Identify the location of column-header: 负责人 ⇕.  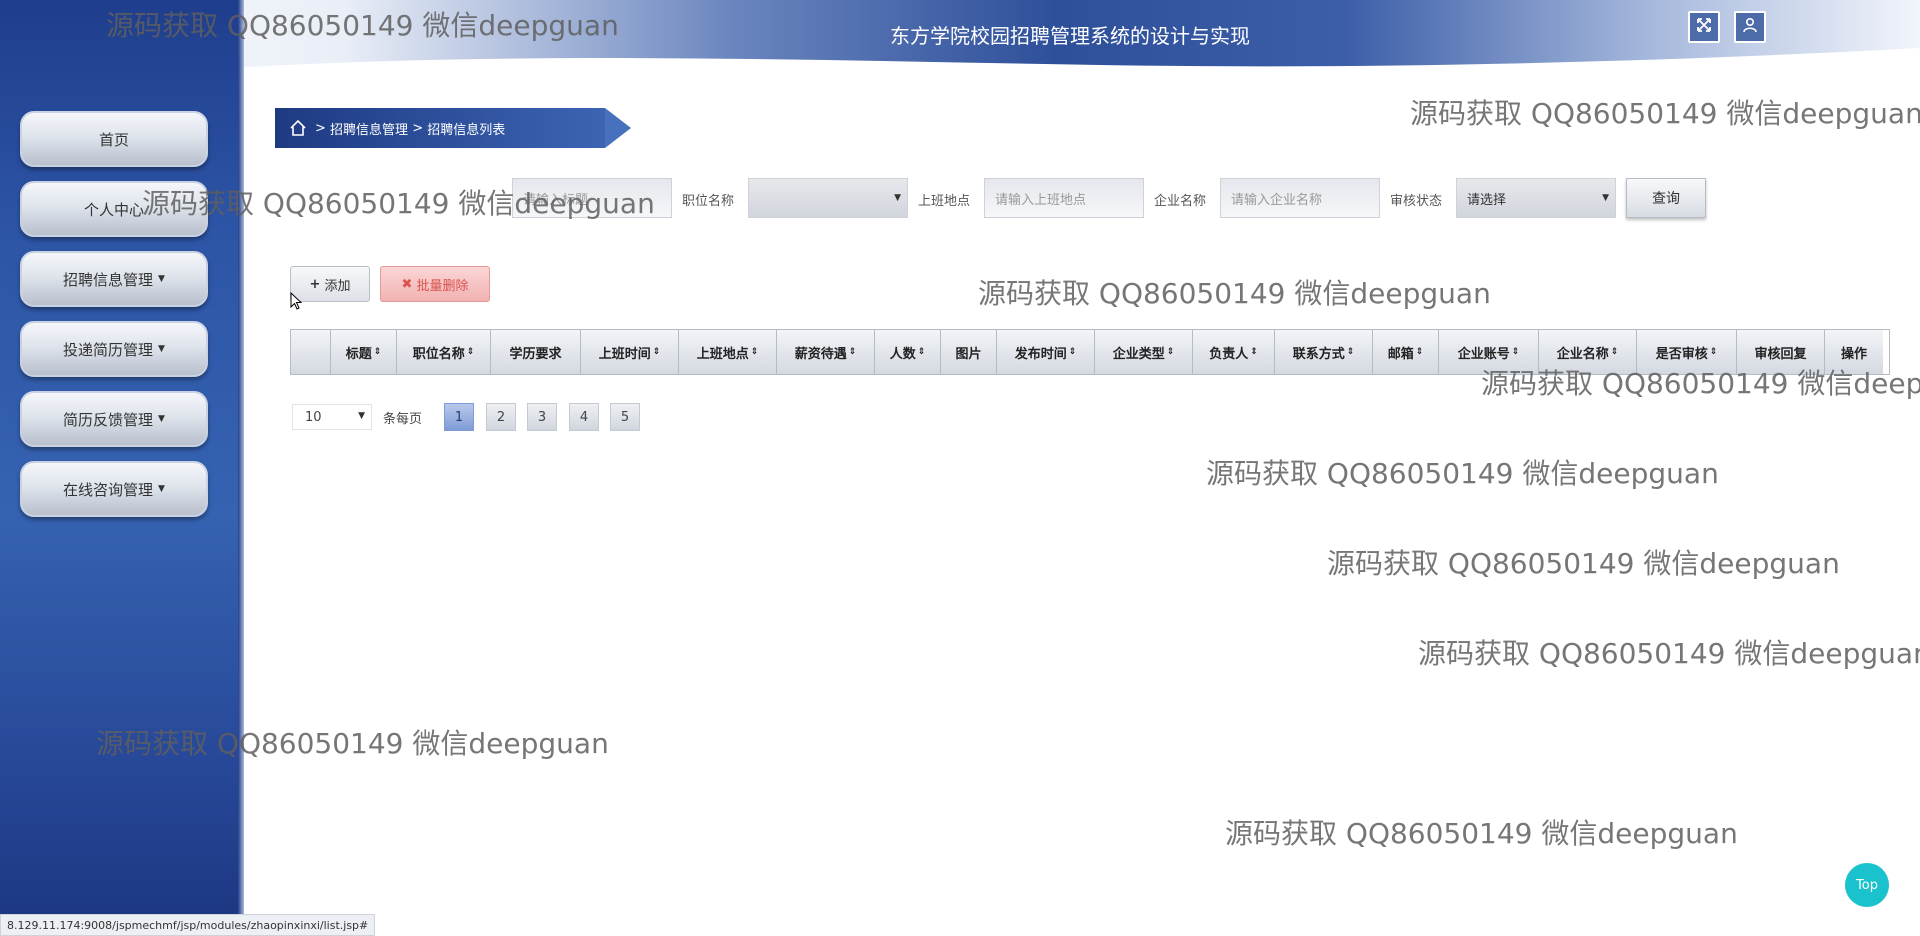
(1234, 352).